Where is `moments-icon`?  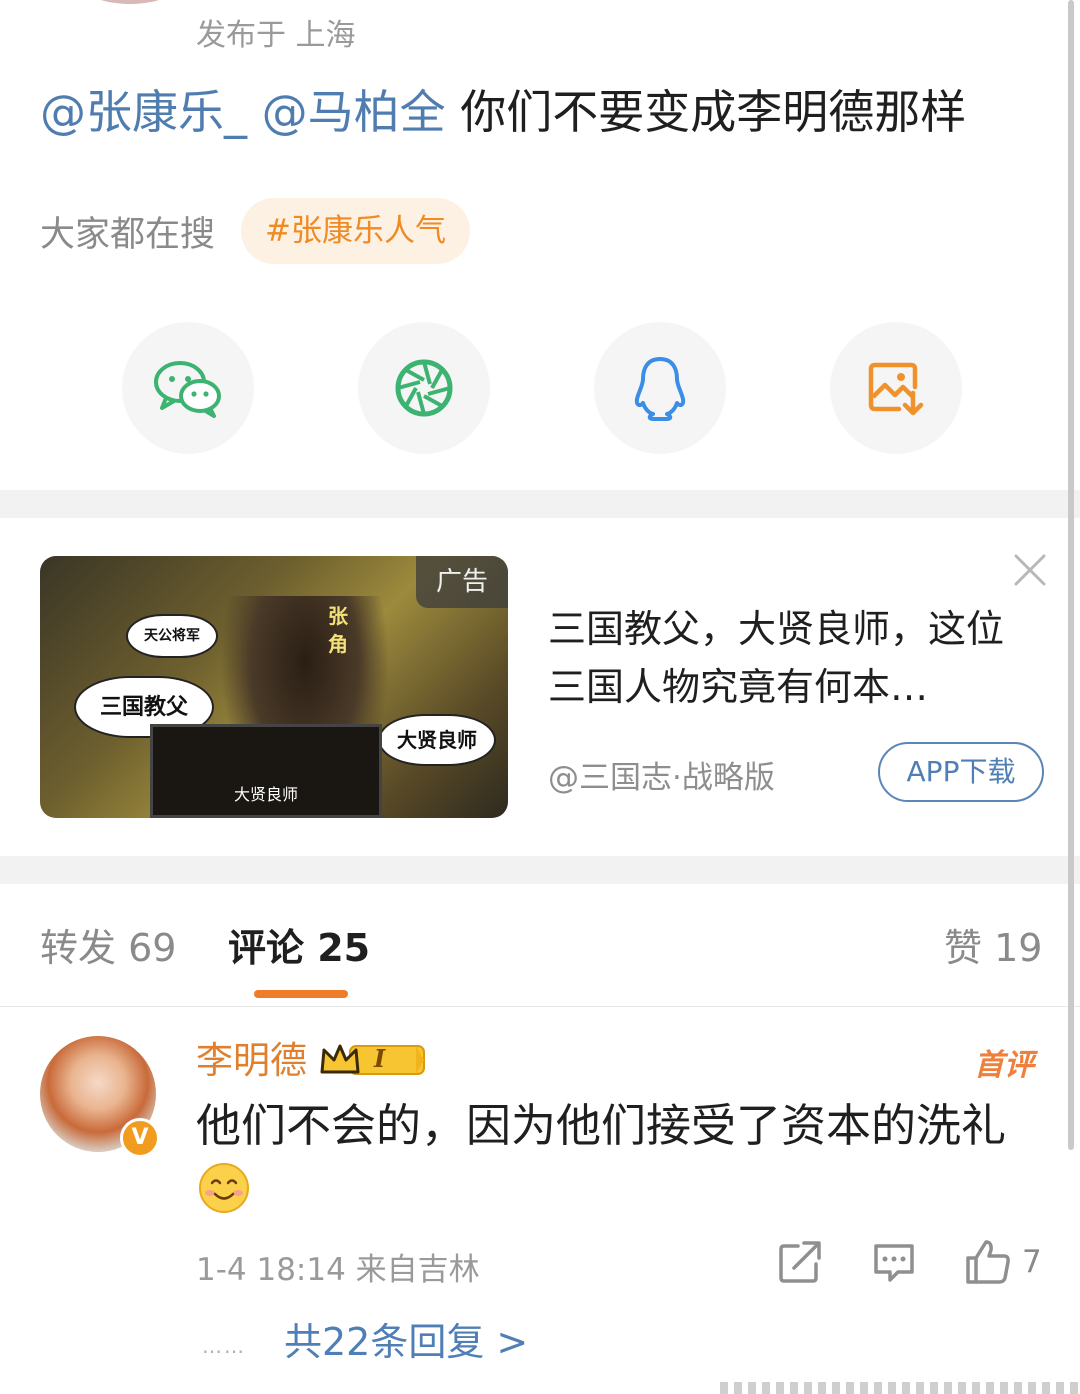 moments-icon is located at coordinates (424, 388).